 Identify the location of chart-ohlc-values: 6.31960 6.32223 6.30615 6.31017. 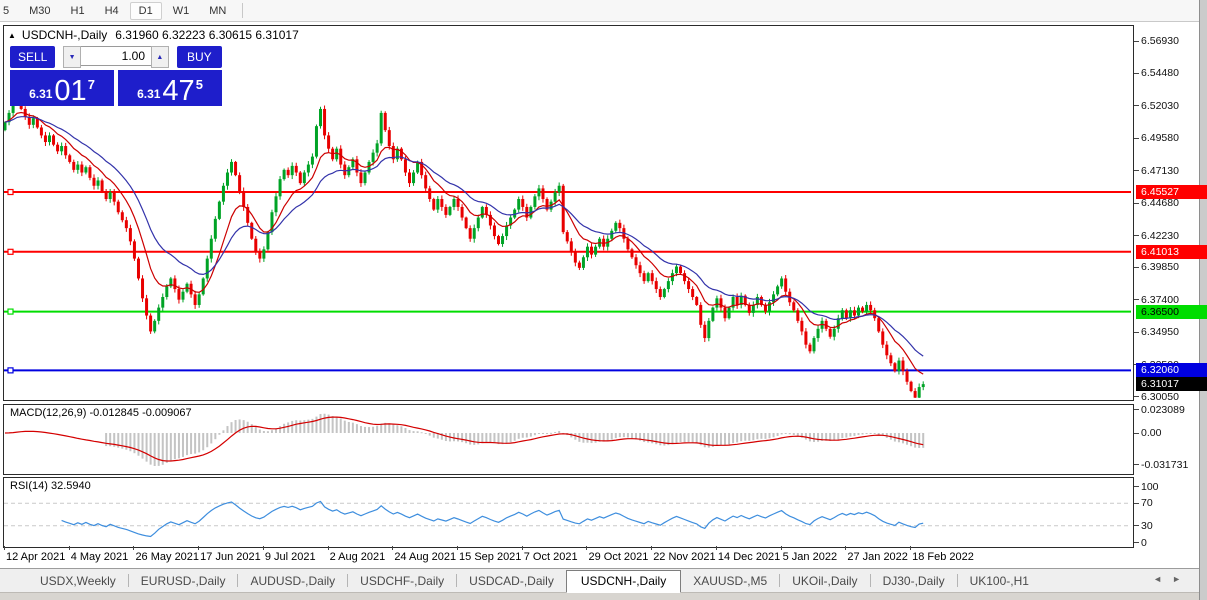
(207, 35).